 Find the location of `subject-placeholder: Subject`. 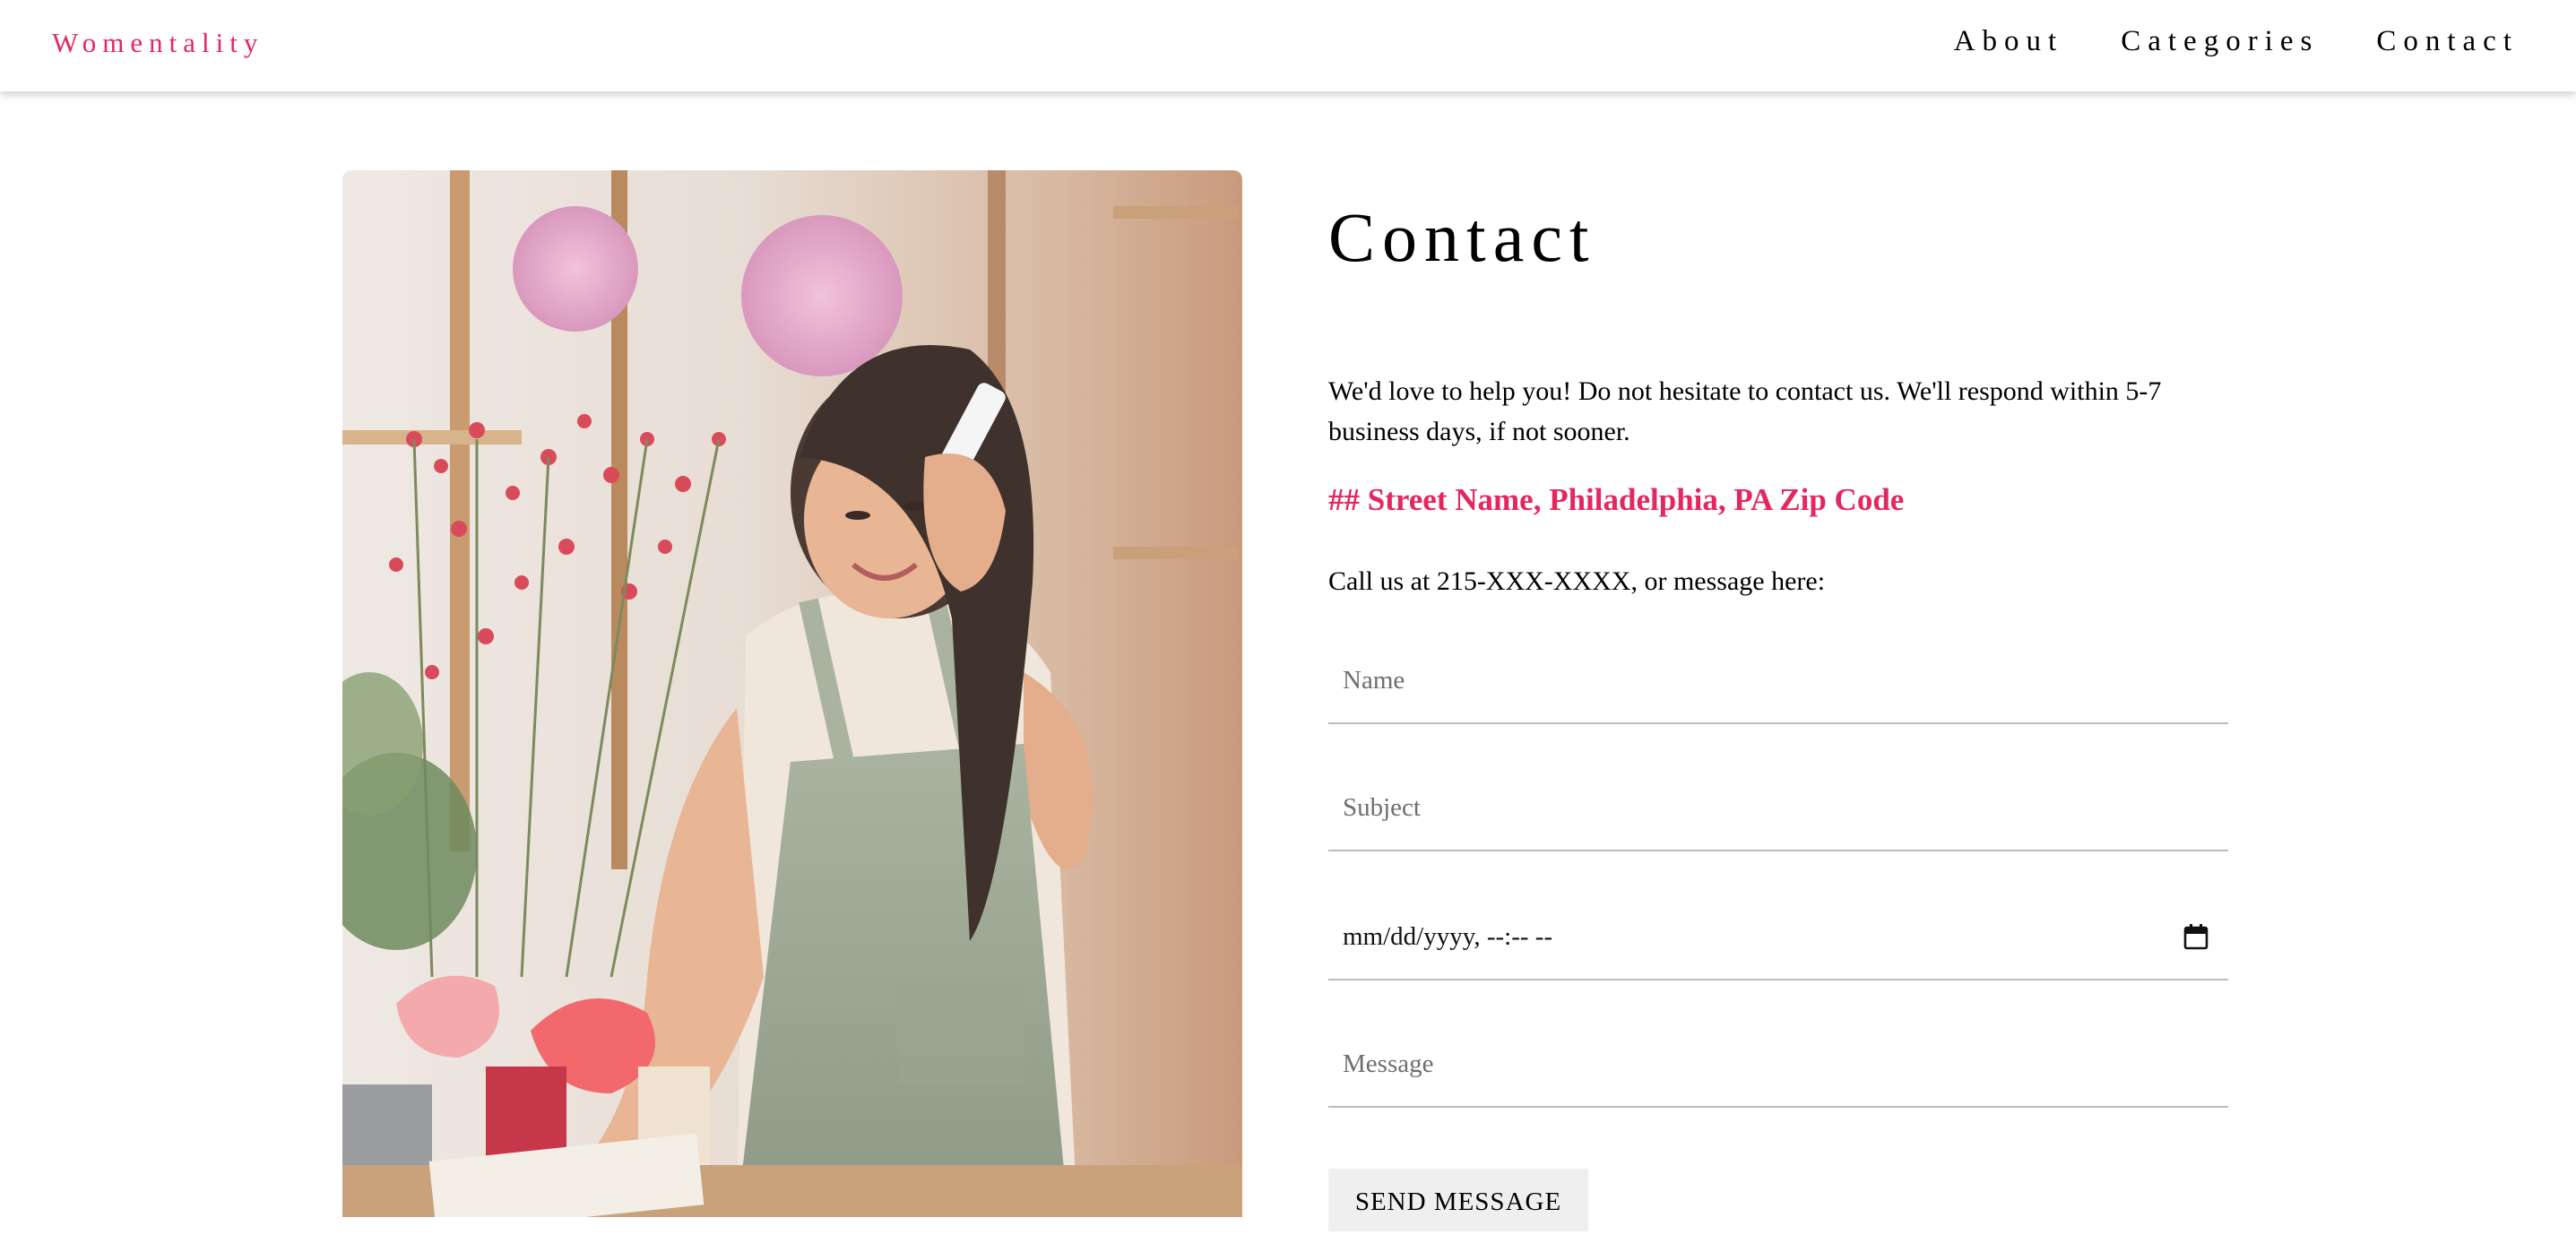

subject-placeholder: Subject is located at coordinates (1382, 807).